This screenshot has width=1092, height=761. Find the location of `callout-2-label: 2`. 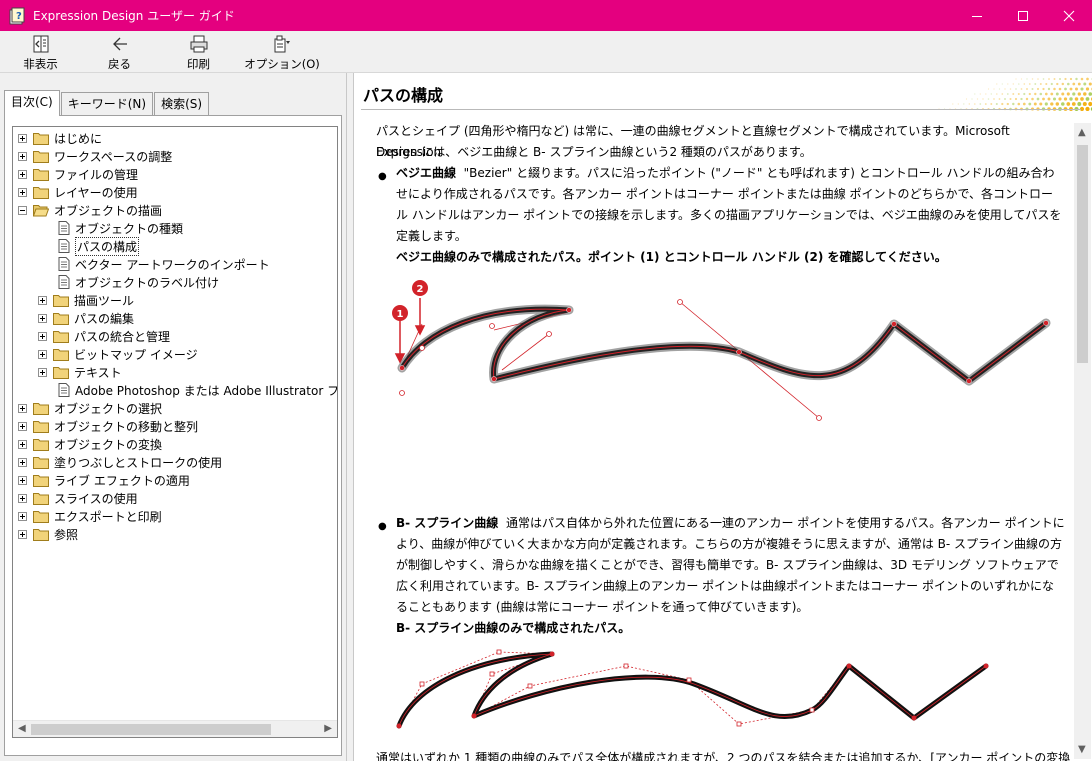

callout-2-label: 2 is located at coordinates (420, 289).